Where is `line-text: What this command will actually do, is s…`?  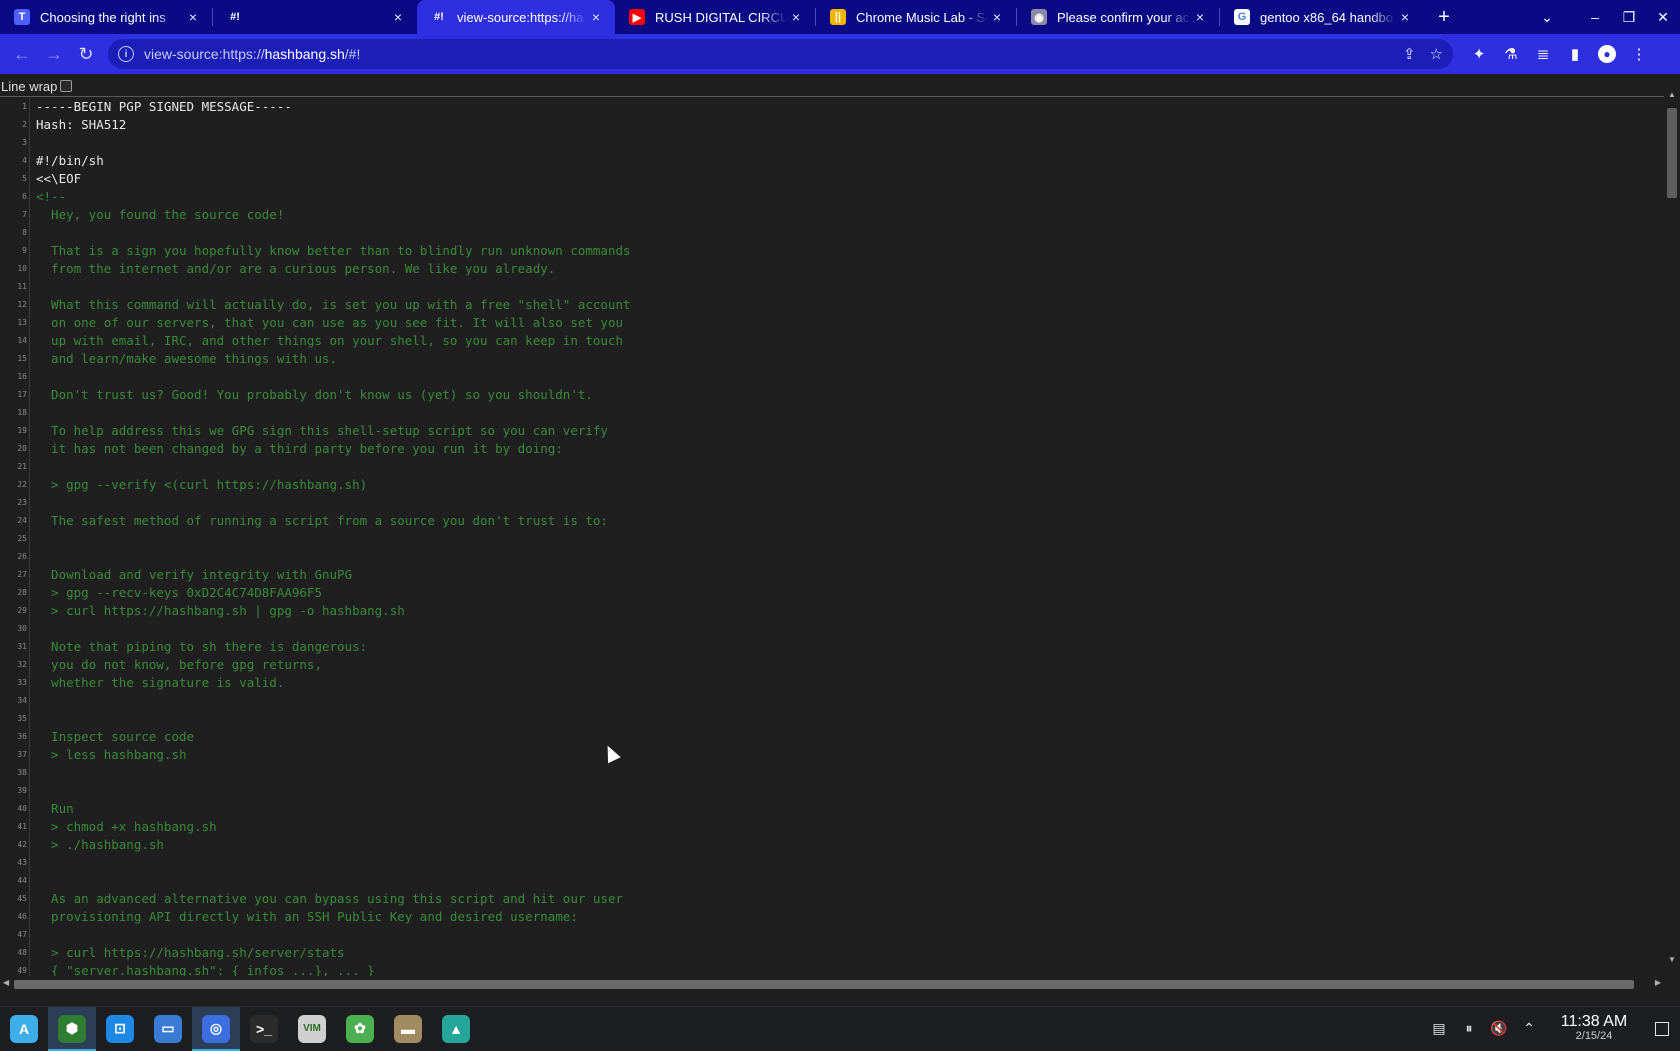 line-text: What this command will actually do, is s… is located at coordinates (333, 304).